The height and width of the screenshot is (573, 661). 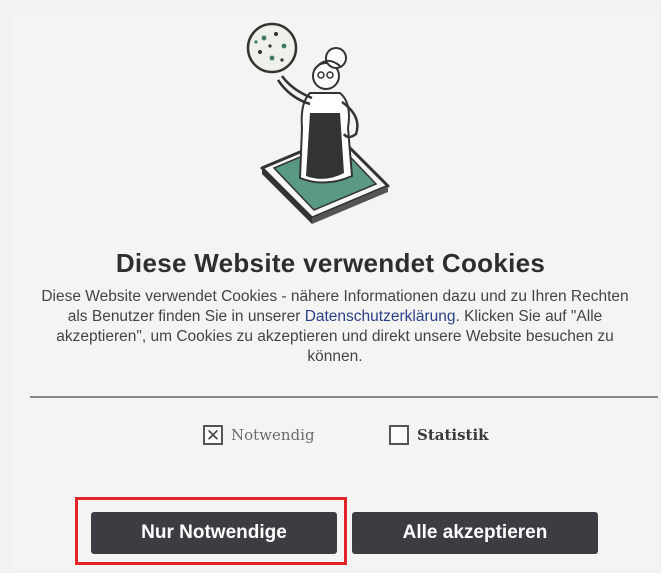 What do you see at coordinates (273, 435) in the screenshot?
I see `option-label-notwendig: Notwendig` at bounding box center [273, 435].